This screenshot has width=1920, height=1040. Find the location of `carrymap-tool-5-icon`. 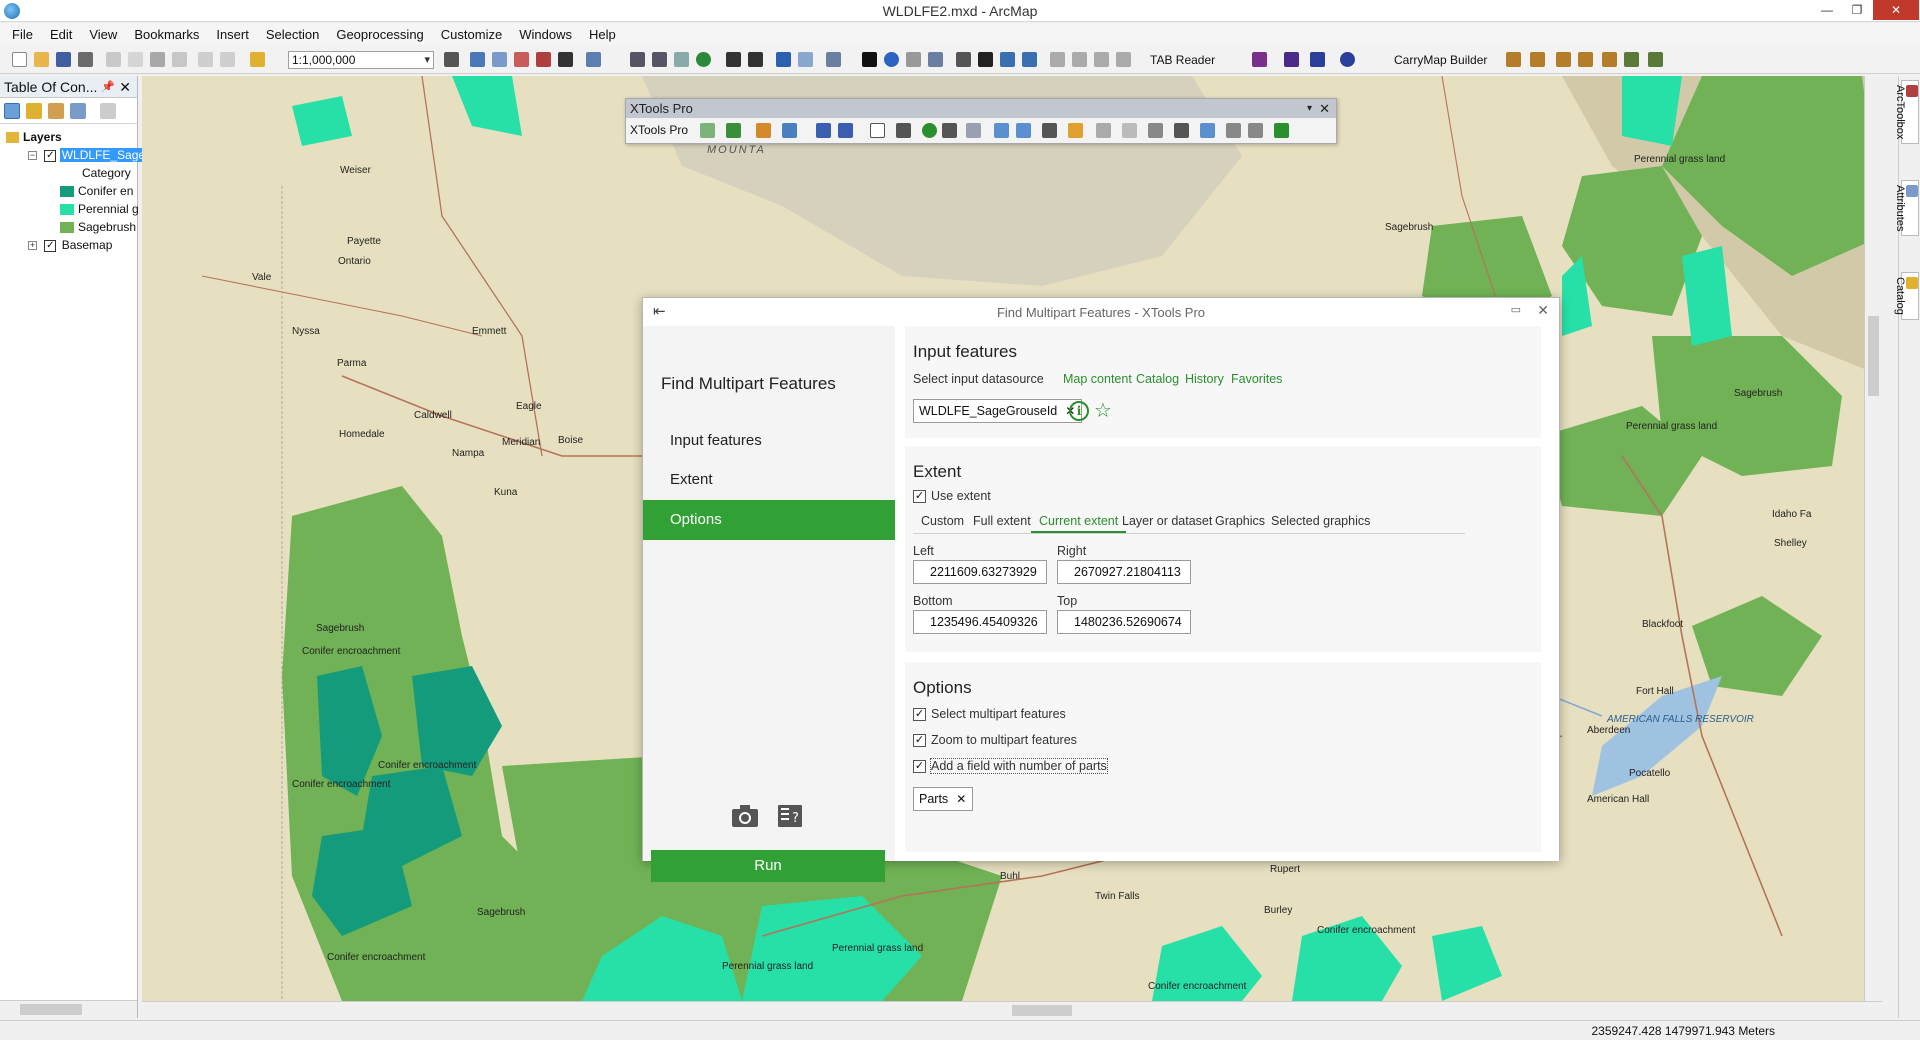

carrymap-tool-5-icon is located at coordinates (1609, 59).